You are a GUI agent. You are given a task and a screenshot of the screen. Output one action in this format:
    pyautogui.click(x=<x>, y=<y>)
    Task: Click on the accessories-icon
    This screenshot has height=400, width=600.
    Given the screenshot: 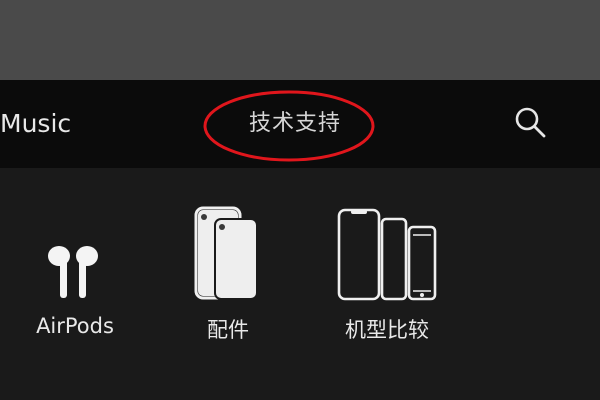 What is the action you would take?
    pyautogui.click(x=226, y=253)
    